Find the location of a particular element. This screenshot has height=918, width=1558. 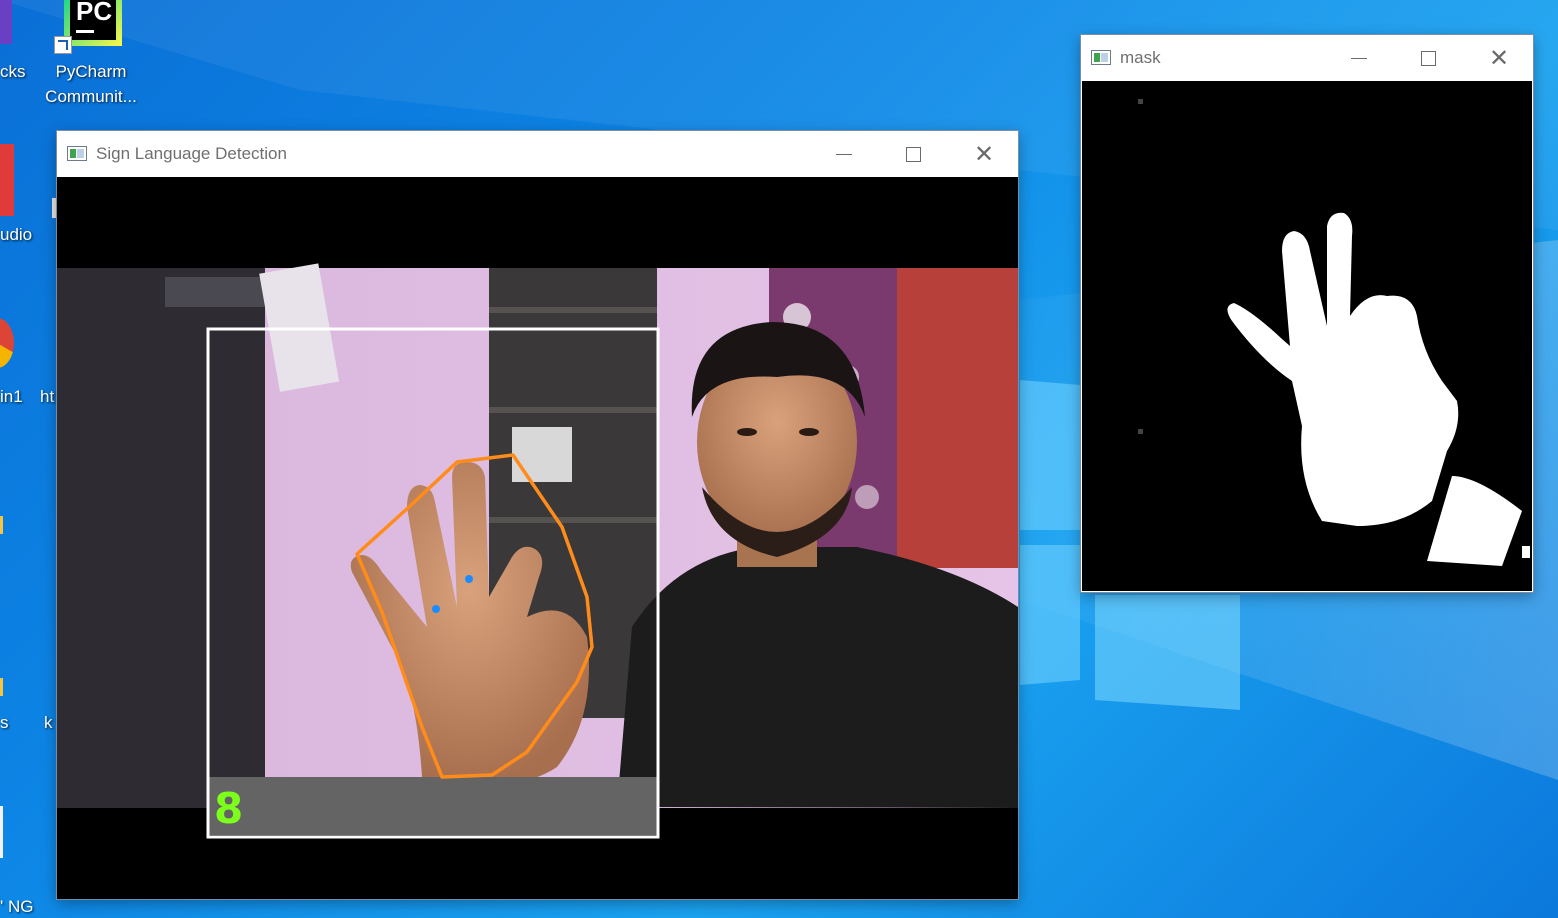

desktop-icon-label: cks is located at coordinates (13, 71).